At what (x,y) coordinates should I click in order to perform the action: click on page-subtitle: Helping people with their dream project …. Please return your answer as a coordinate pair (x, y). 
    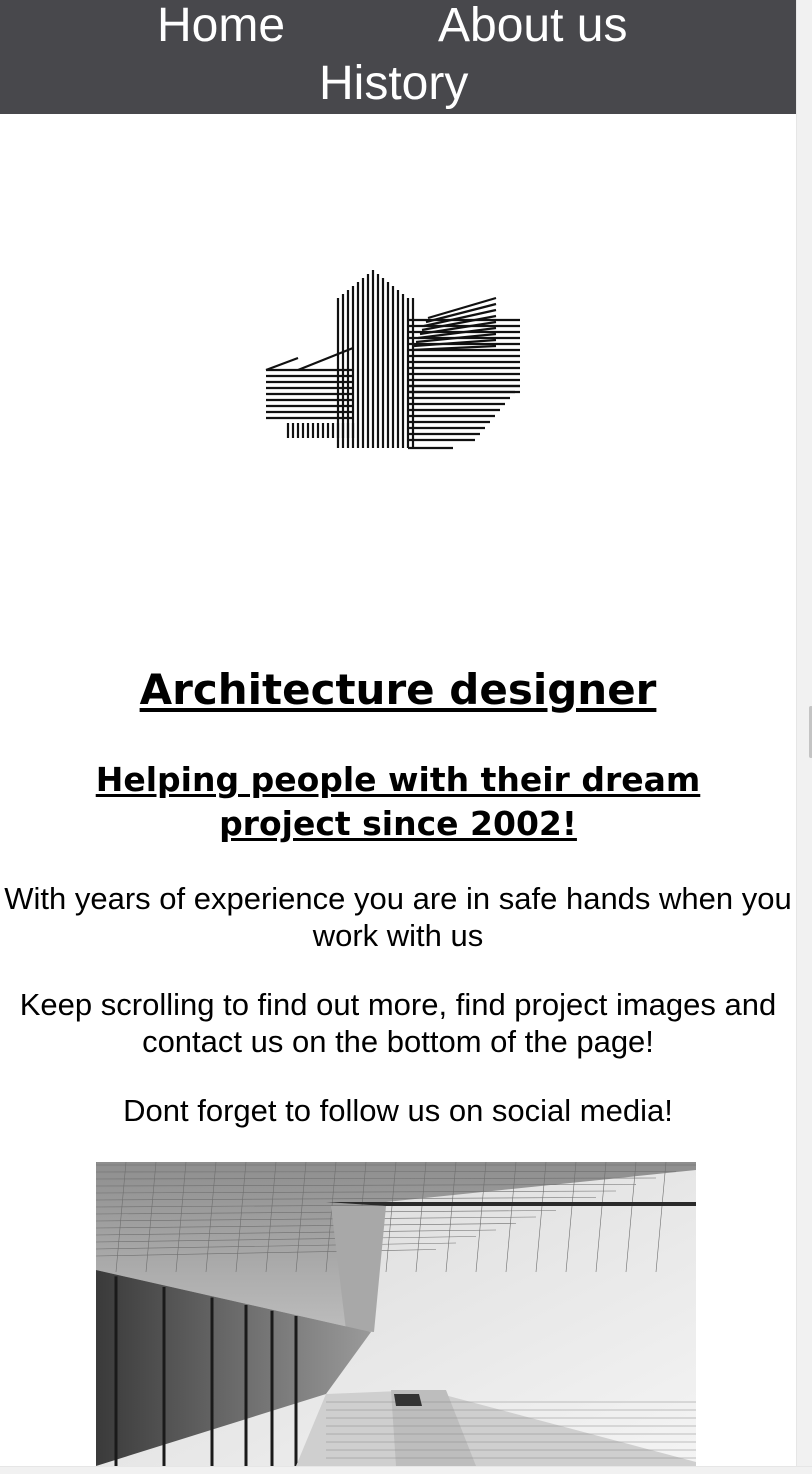
    Looking at the image, I should click on (398, 801).